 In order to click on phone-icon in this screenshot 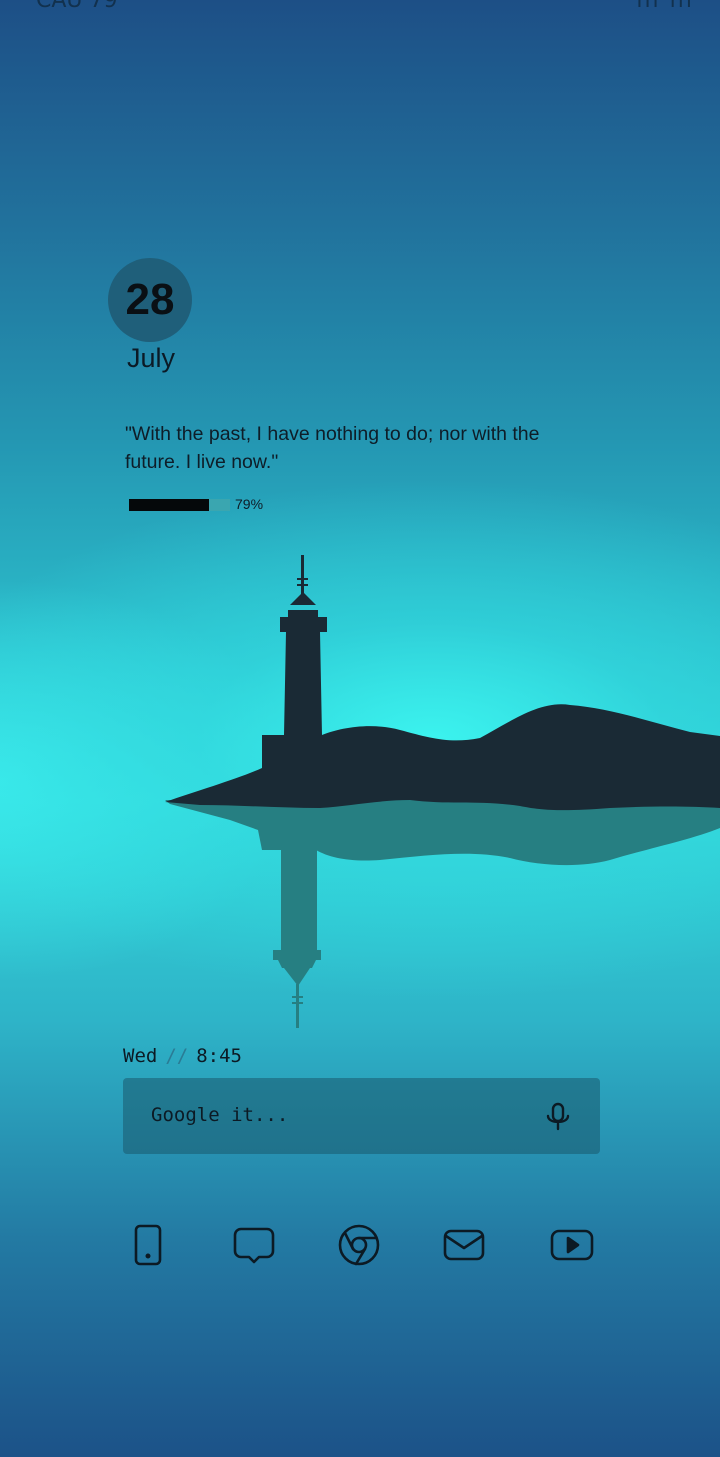, I will do `click(148, 1245)`.